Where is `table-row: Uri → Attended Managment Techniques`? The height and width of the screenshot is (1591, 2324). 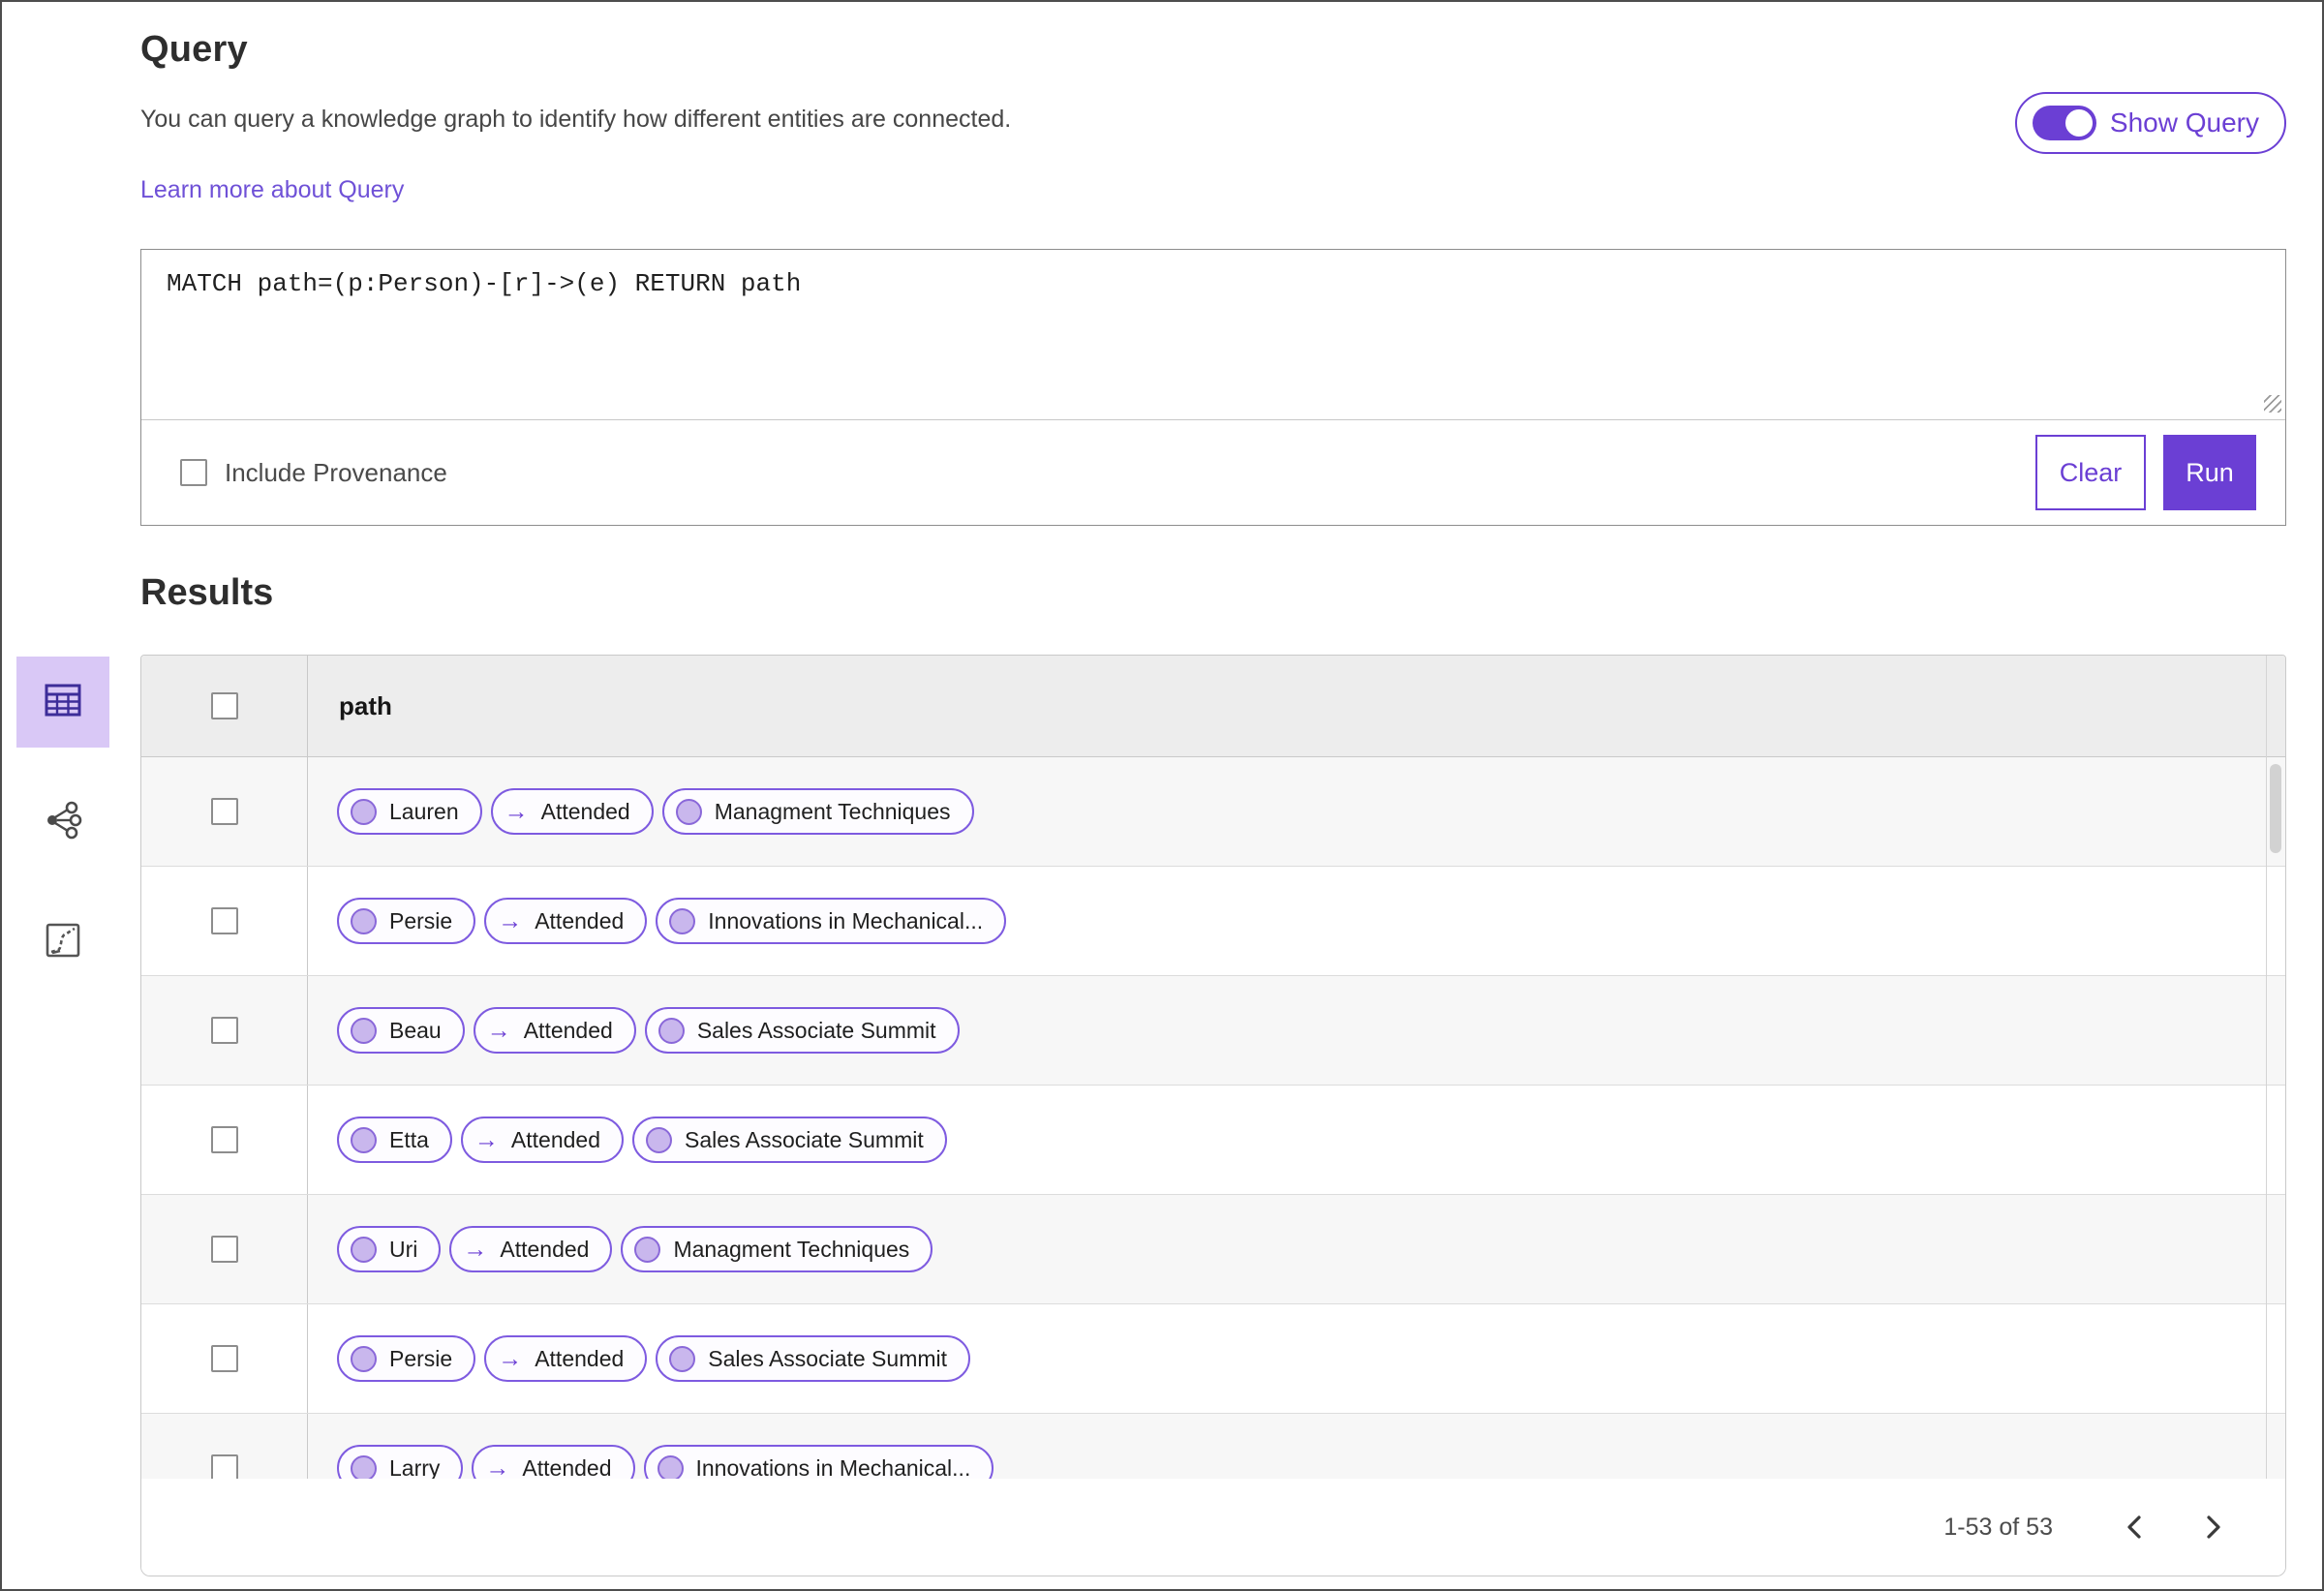
table-row: Uri → Attended Managment Techniques is located at coordinates (1213, 1249).